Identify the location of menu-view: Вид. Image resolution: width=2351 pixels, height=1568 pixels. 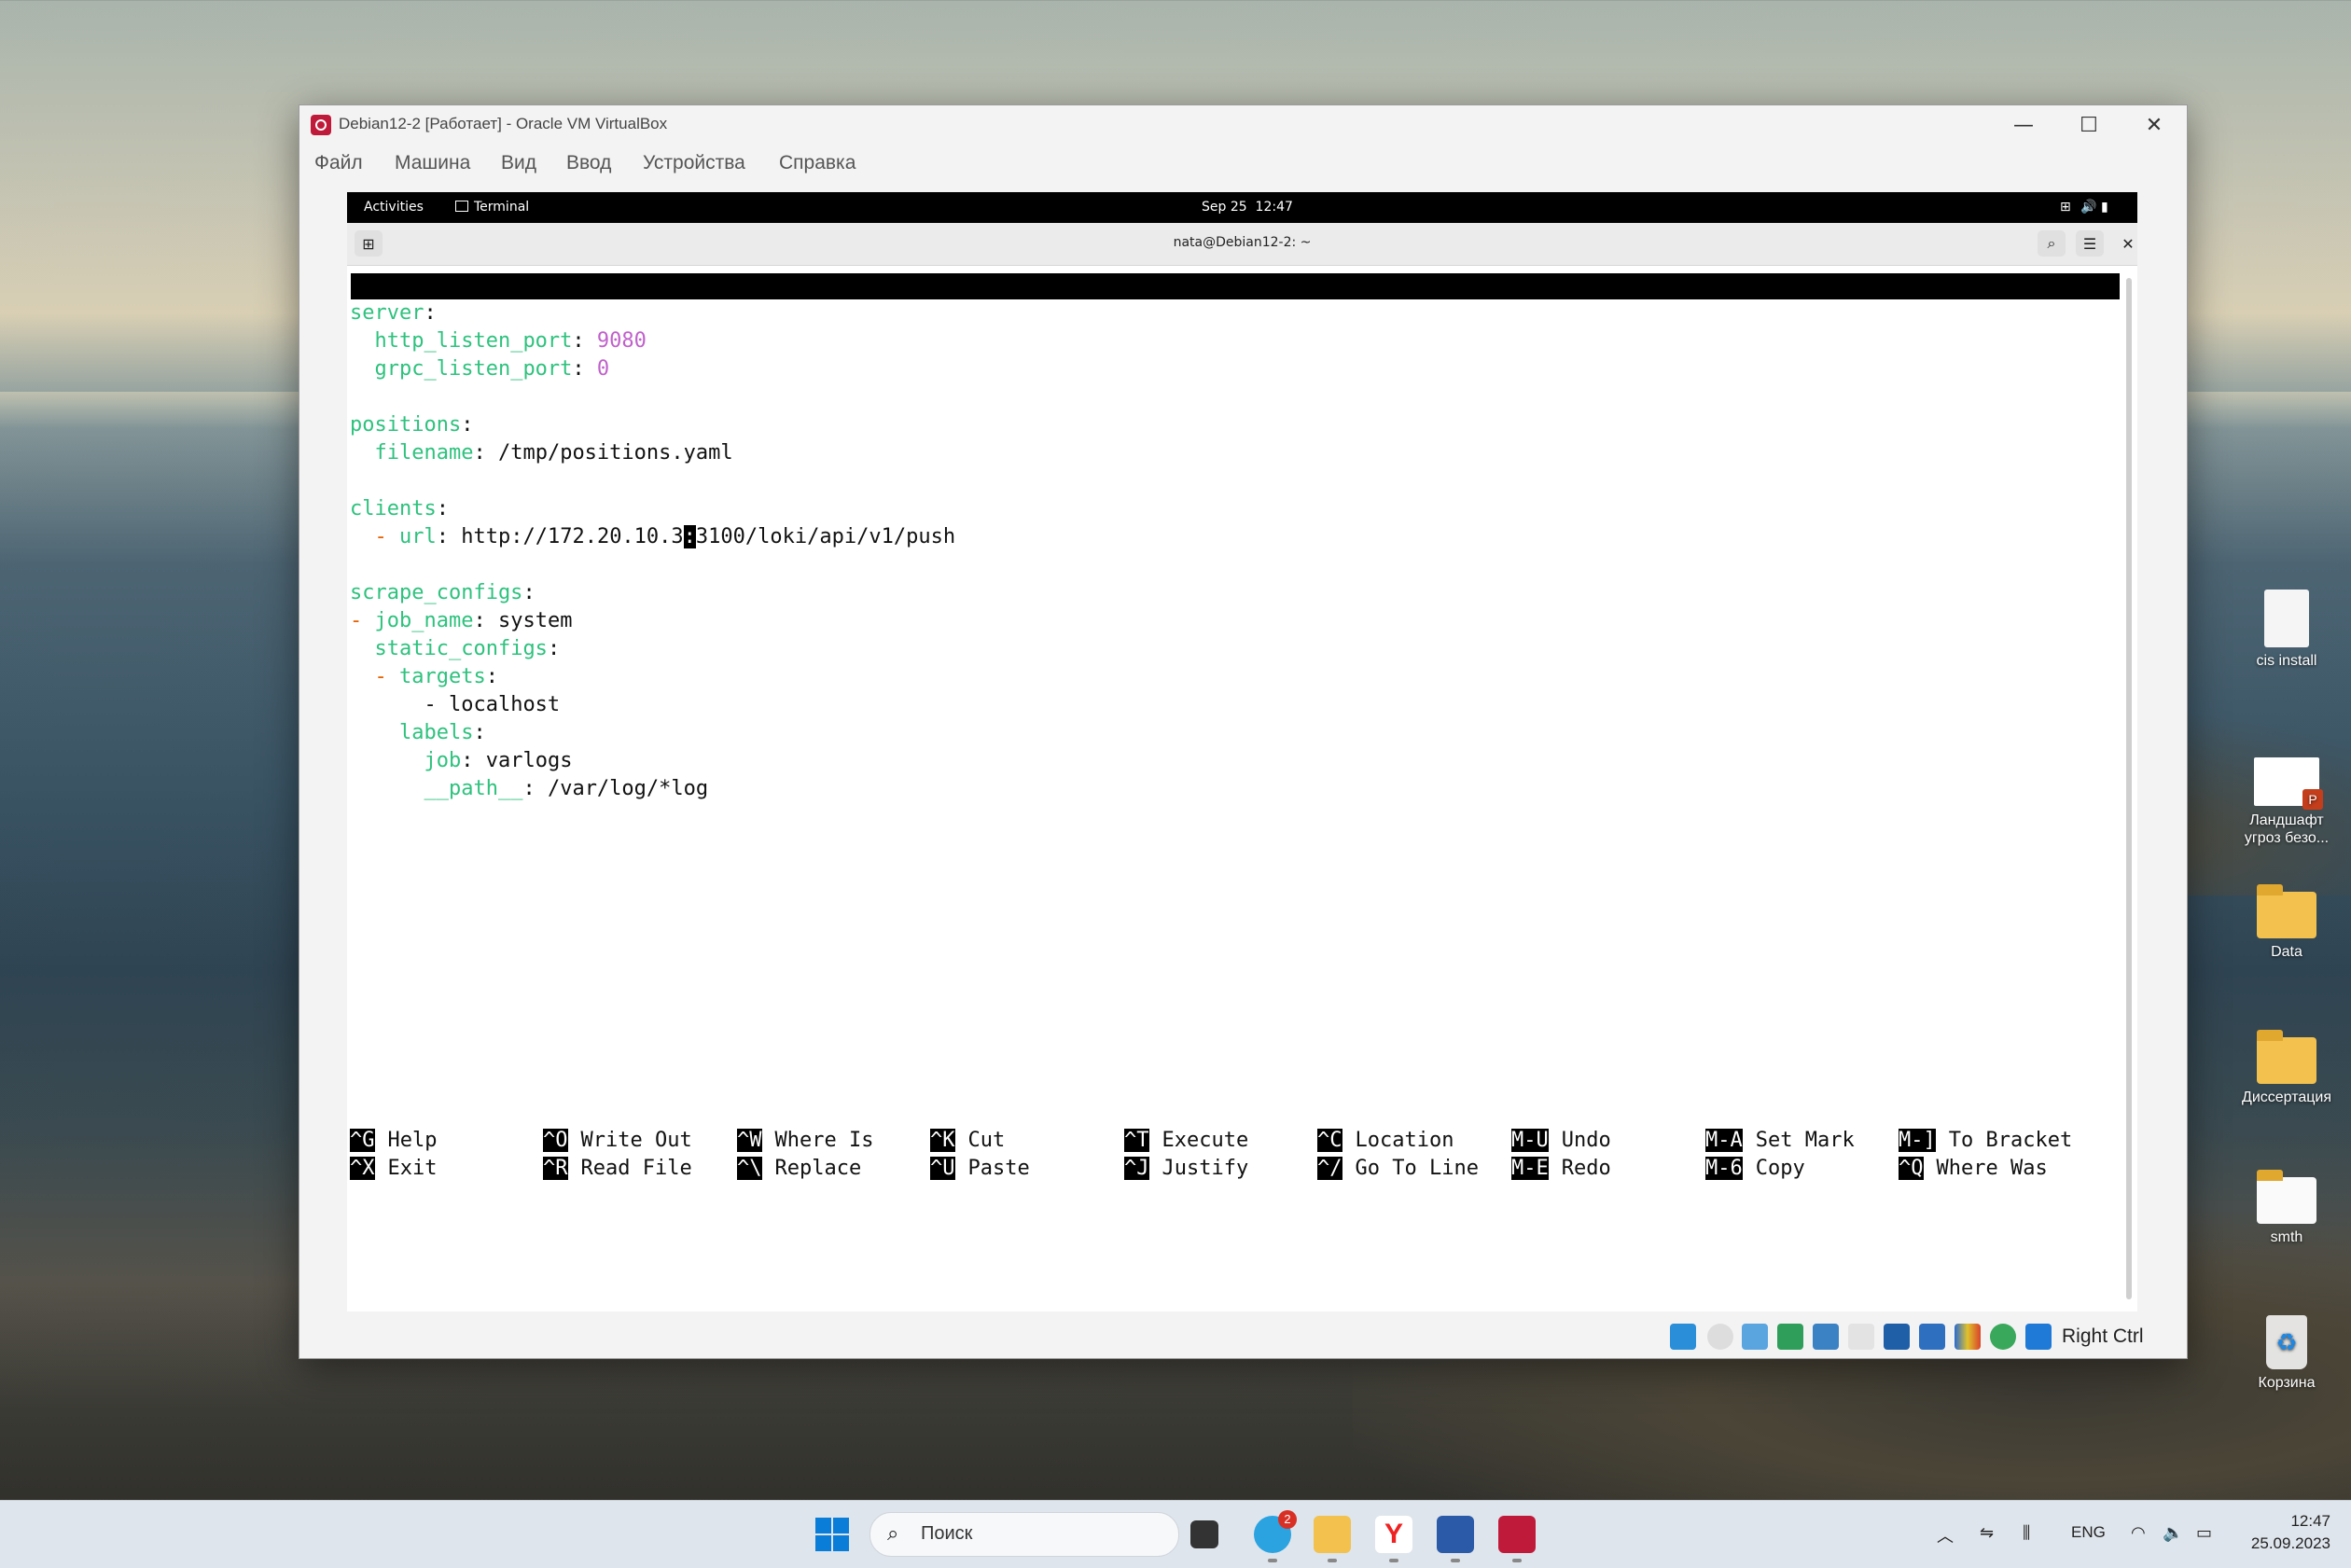
(518, 163).